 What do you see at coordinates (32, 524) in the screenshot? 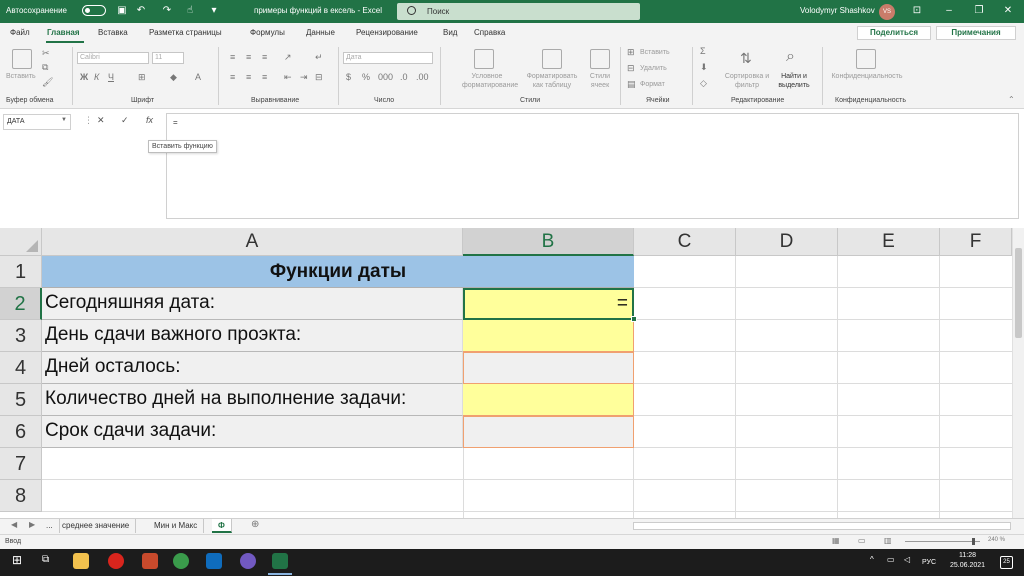
I see `scroll-right-icon: ▶` at bounding box center [32, 524].